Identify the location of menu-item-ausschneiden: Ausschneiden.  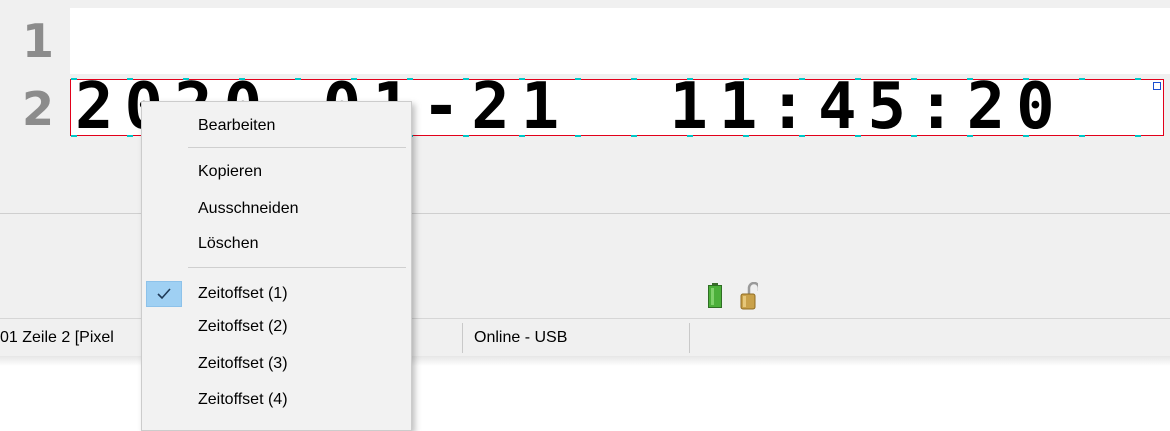
(276, 209).